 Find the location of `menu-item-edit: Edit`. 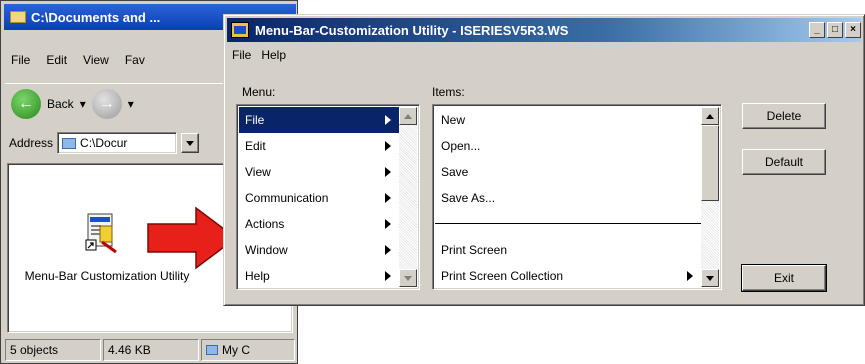

menu-item-edit: Edit is located at coordinates (319, 146).